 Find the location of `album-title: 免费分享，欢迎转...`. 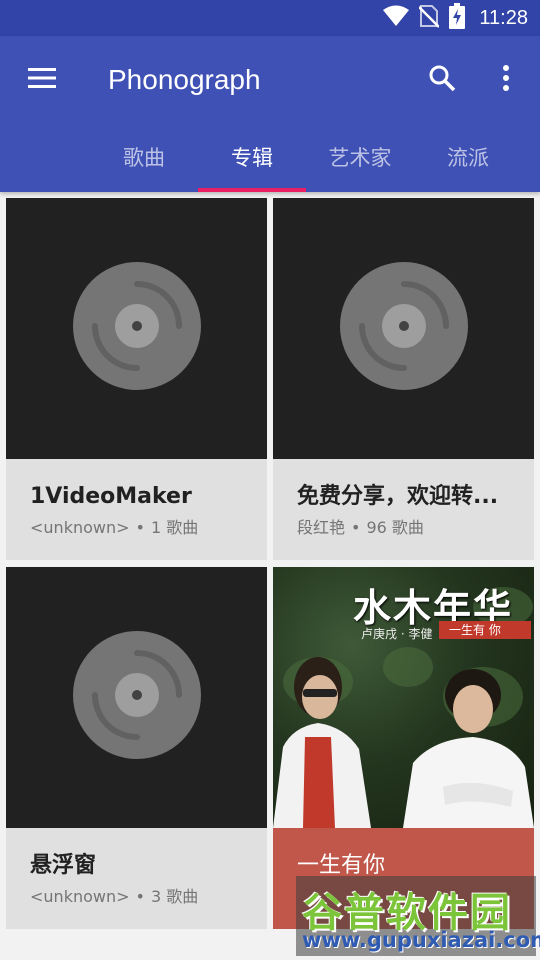

album-title: 免费分享，欢迎转... is located at coordinates (398, 496).